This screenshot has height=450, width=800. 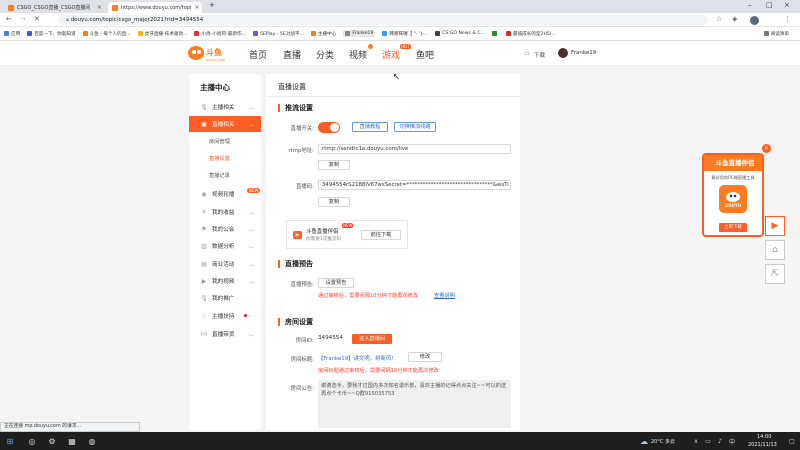 What do you see at coordinates (787, 19) in the screenshot?
I see `menu-icon: ⋮` at bounding box center [787, 19].